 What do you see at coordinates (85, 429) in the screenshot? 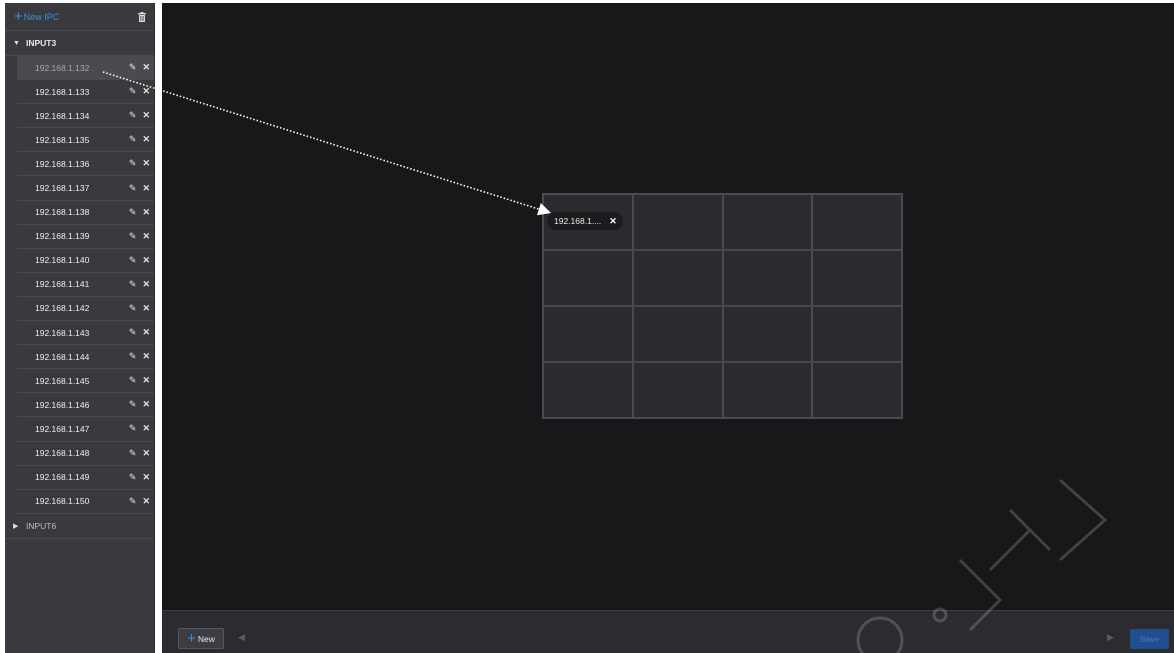
I see `list-item: 192.168.1.147 ✎ ✕` at bounding box center [85, 429].